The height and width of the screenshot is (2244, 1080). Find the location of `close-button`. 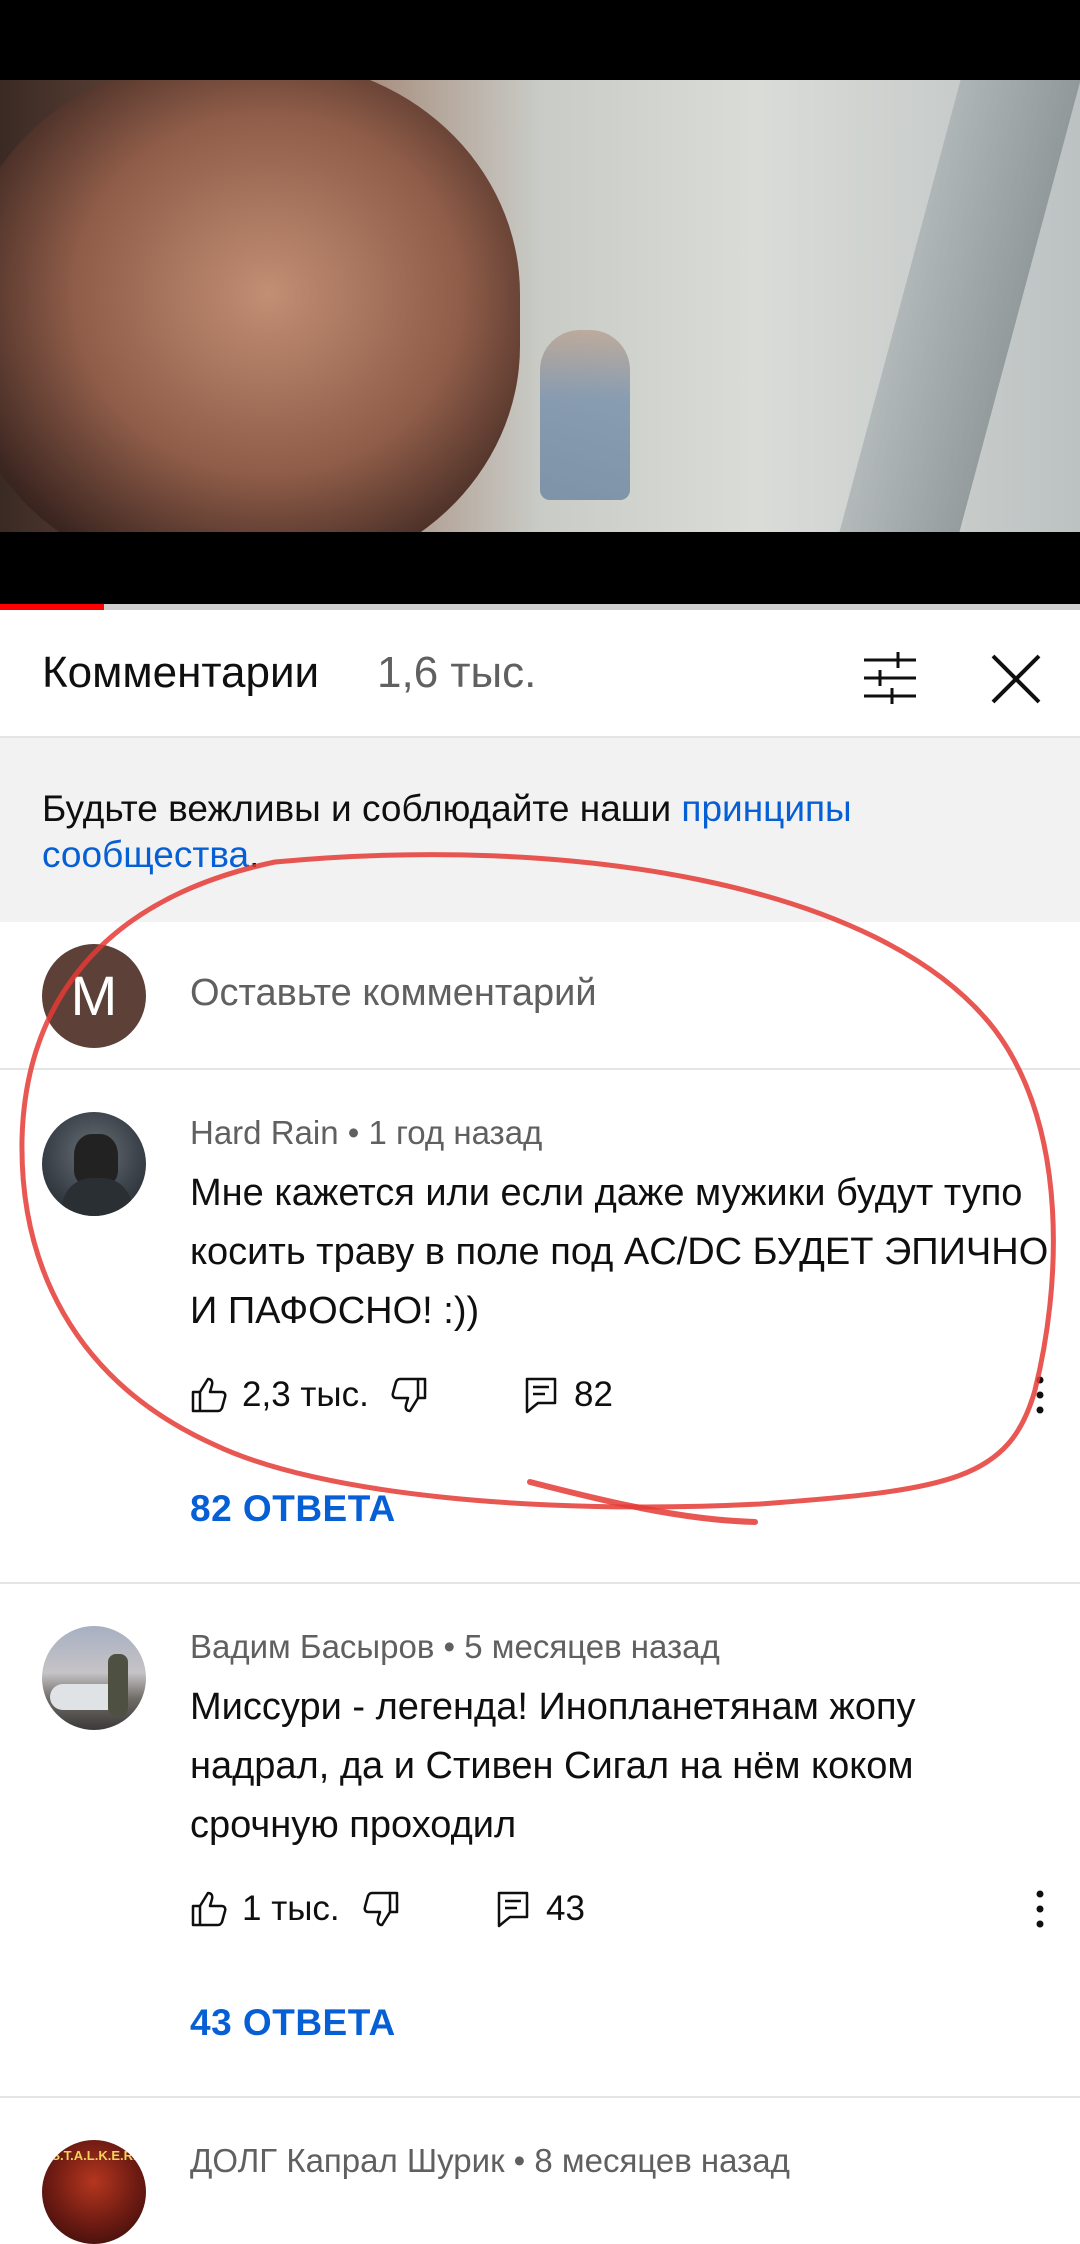

close-button is located at coordinates (1016, 679).